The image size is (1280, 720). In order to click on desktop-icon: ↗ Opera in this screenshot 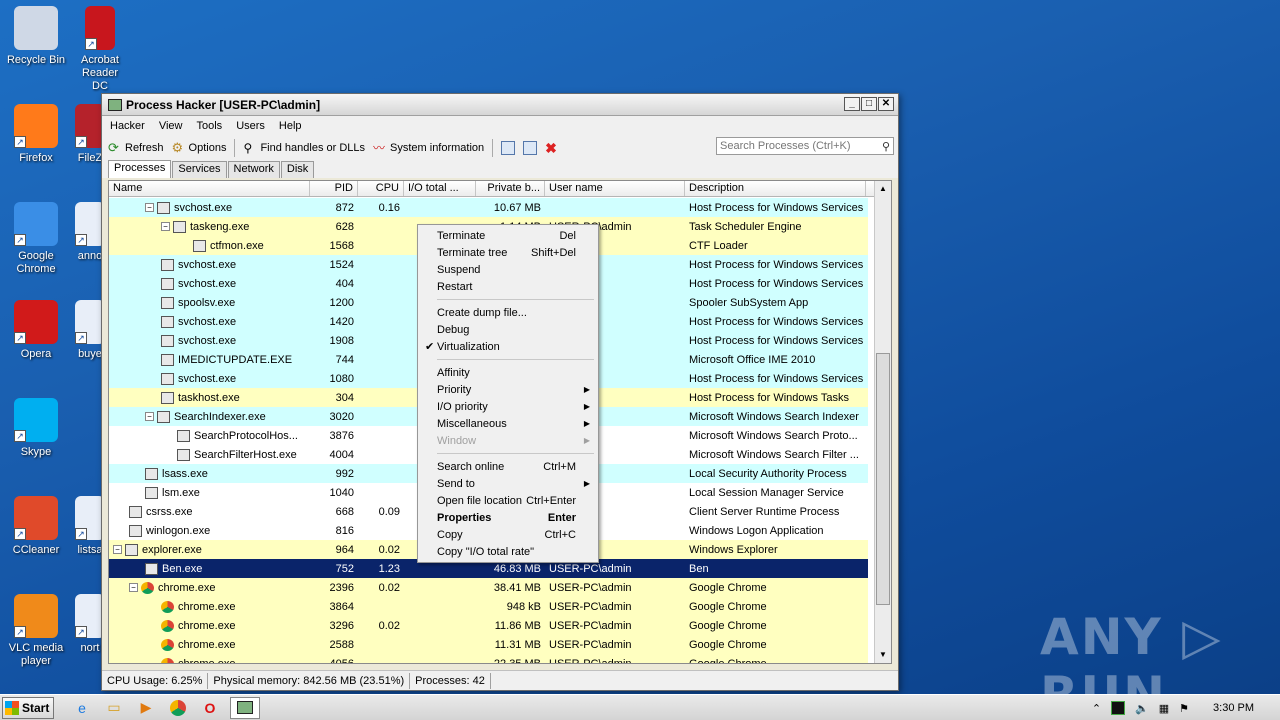, I will do `click(36, 330)`.